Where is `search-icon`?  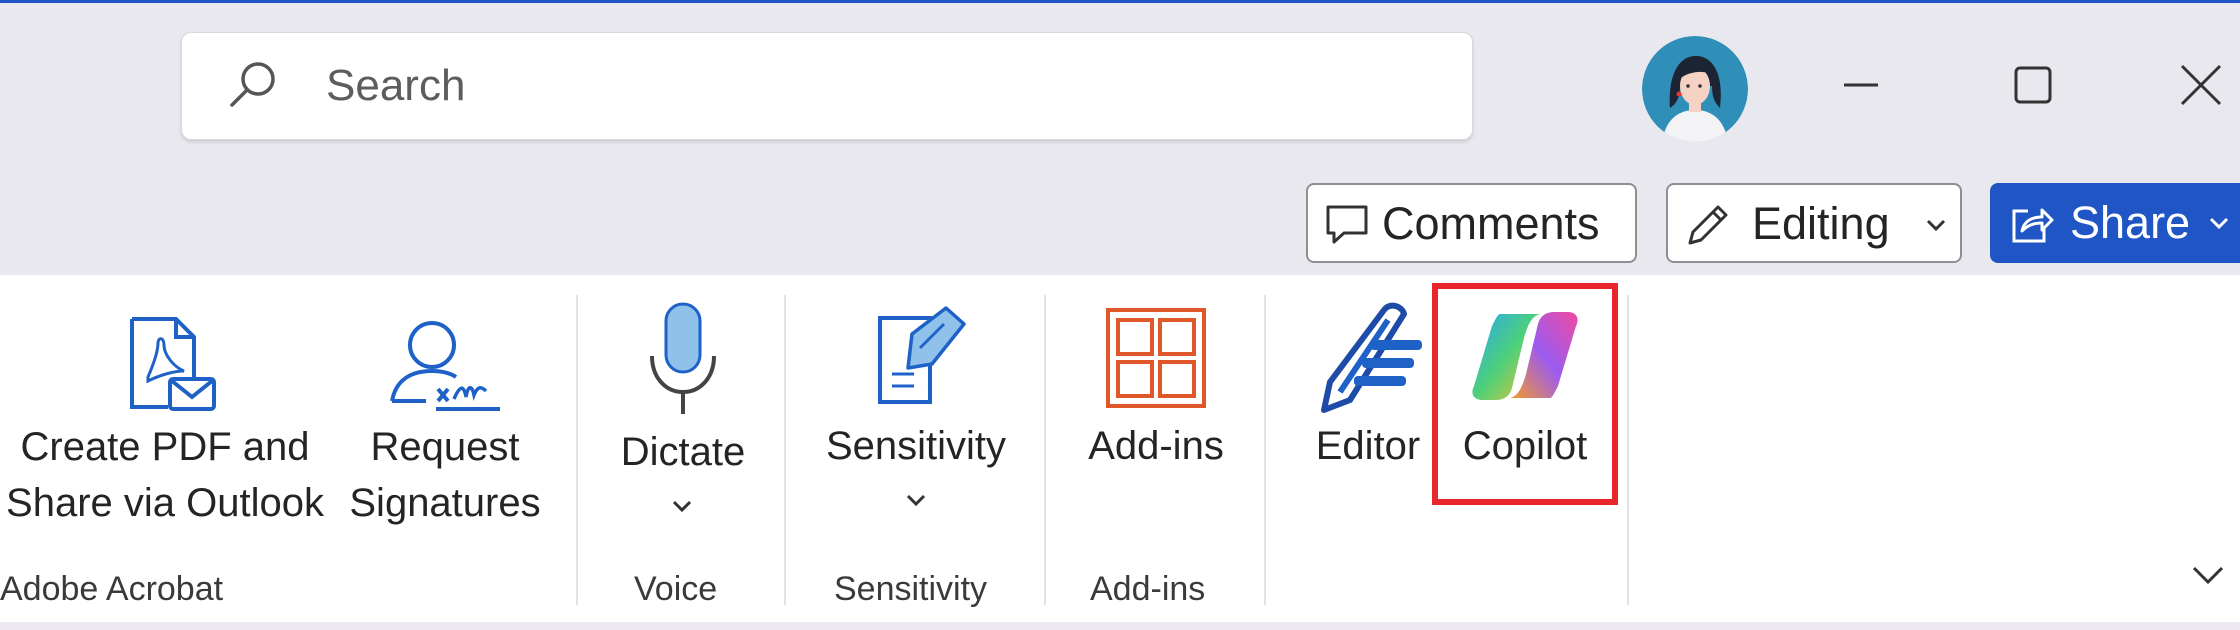
search-icon is located at coordinates (252, 84).